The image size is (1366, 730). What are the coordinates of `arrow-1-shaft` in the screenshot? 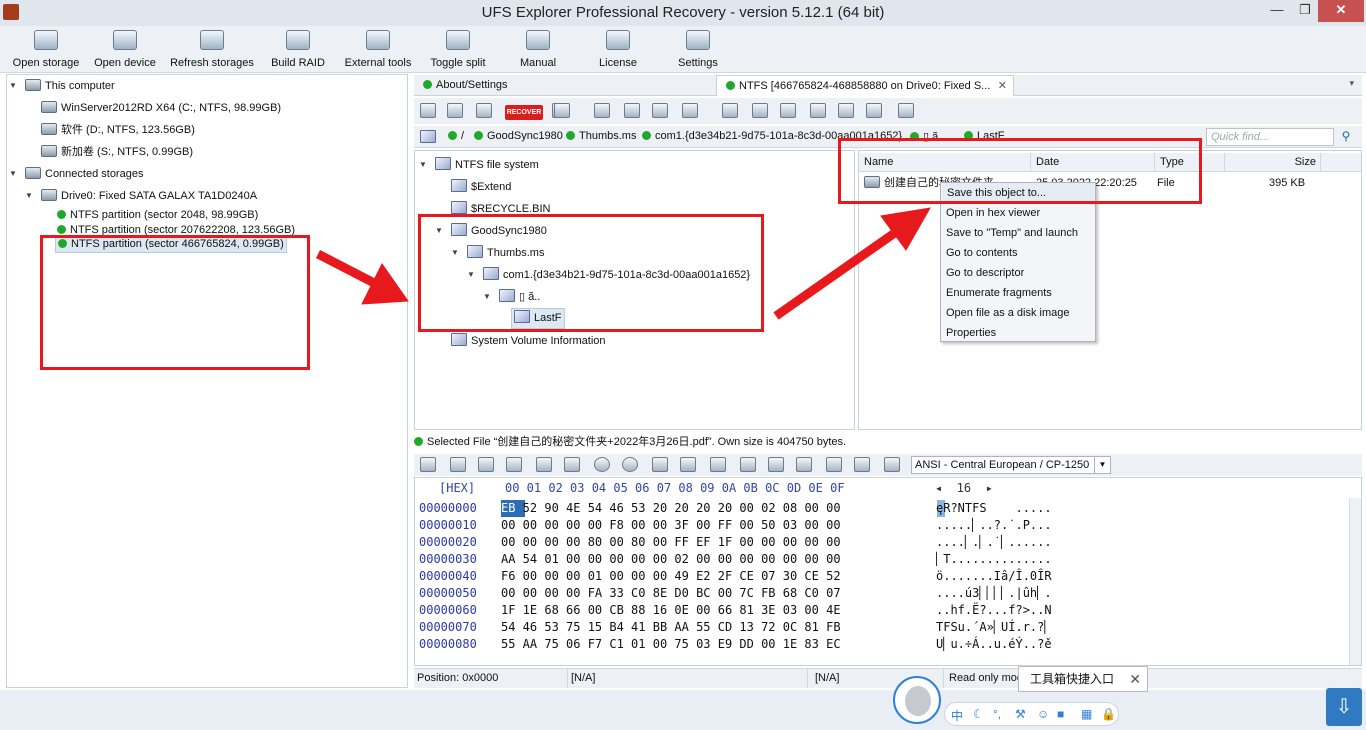 It's located at (348, 269).